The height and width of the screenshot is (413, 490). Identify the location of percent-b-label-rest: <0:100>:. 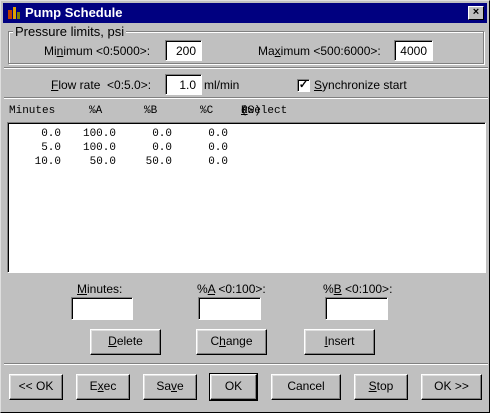
(367, 289).